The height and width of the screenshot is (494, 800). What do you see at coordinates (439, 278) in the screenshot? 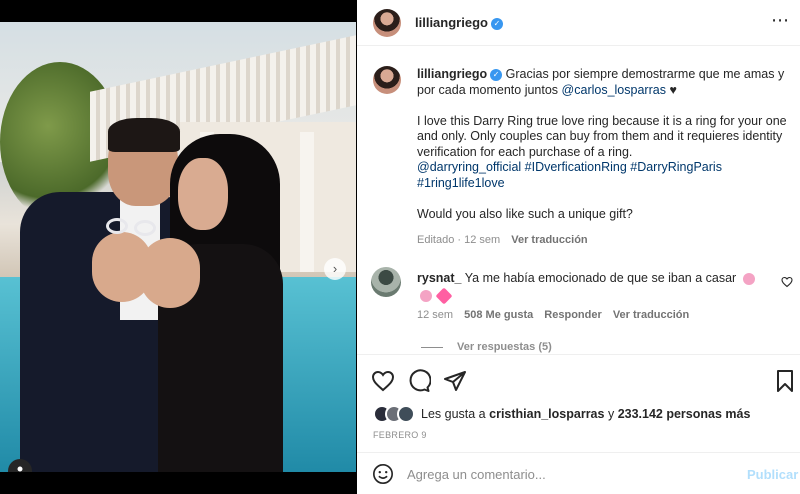
I see `commenter-username: rysnat_` at bounding box center [439, 278].